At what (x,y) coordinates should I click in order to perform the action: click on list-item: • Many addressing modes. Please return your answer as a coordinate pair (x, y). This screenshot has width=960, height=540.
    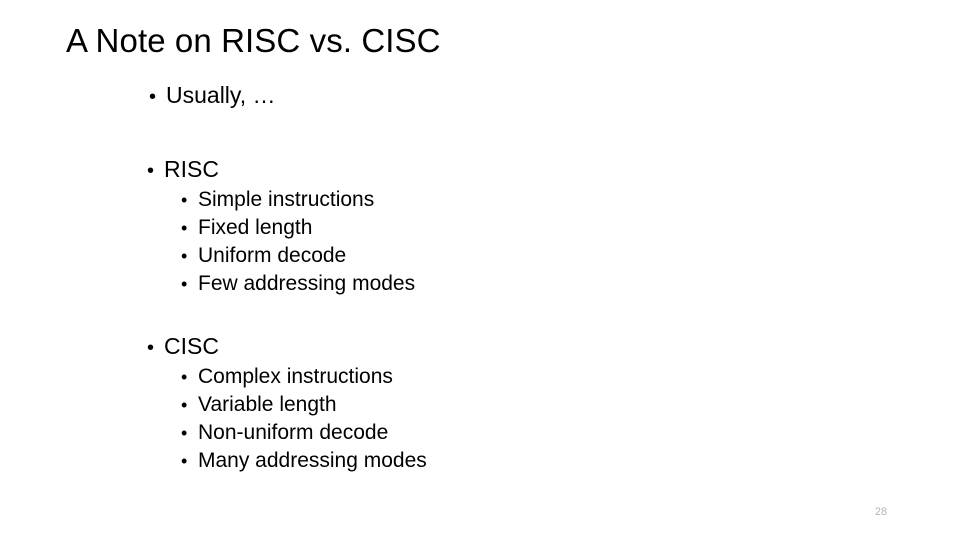
    Looking at the image, I should click on (304, 461).